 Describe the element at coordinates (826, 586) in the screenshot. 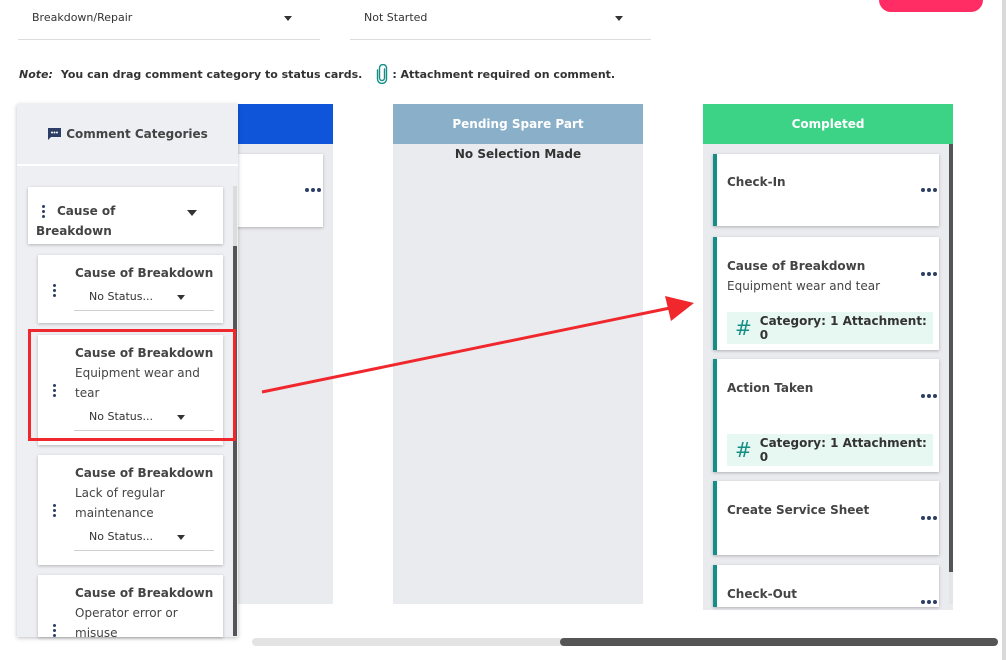

I see `status-card-check-out: Check-Out` at that location.